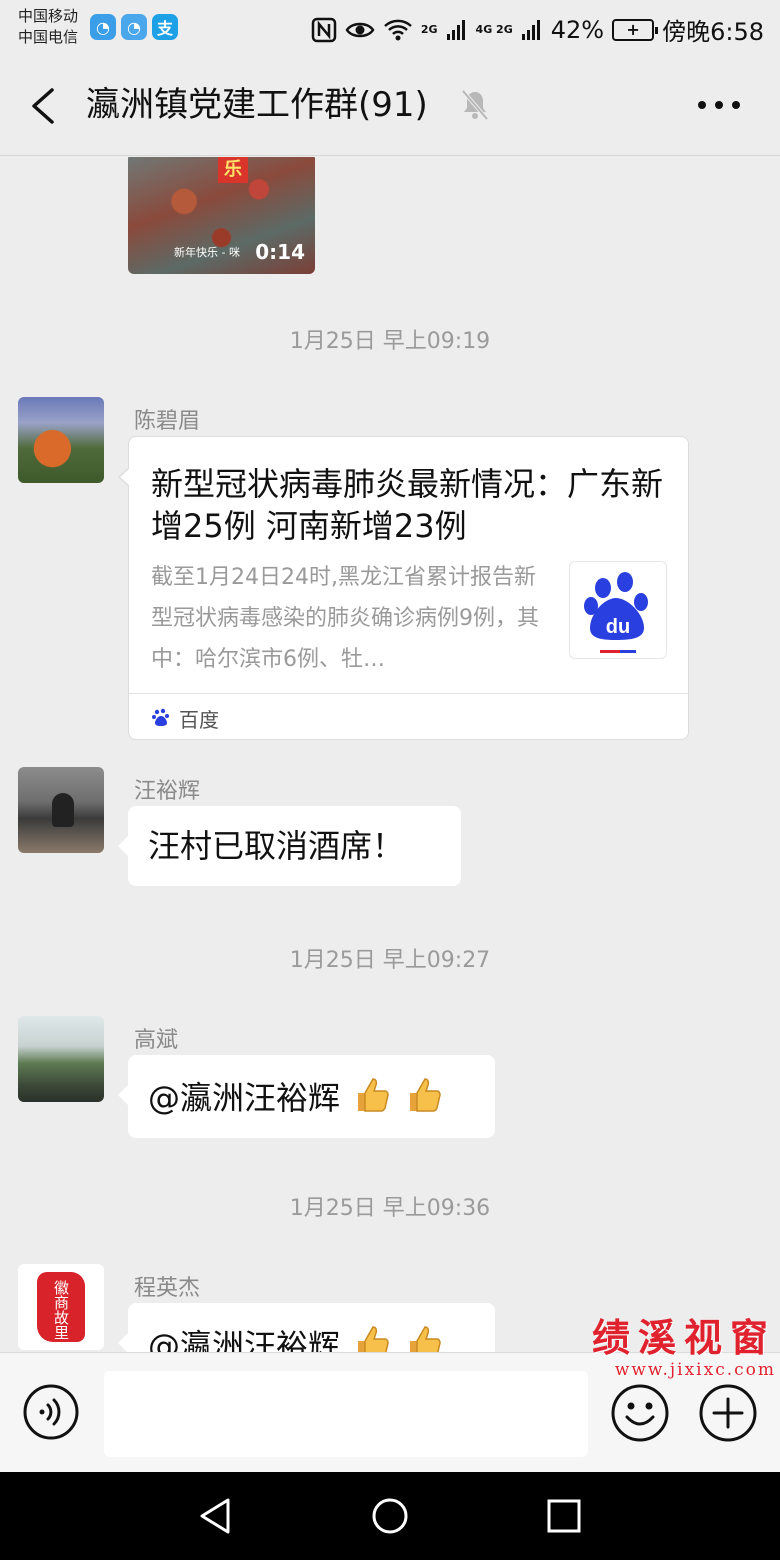 The width and height of the screenshot is (780, 1560). I want to click on nav-back-icon, so click(216, 1516).